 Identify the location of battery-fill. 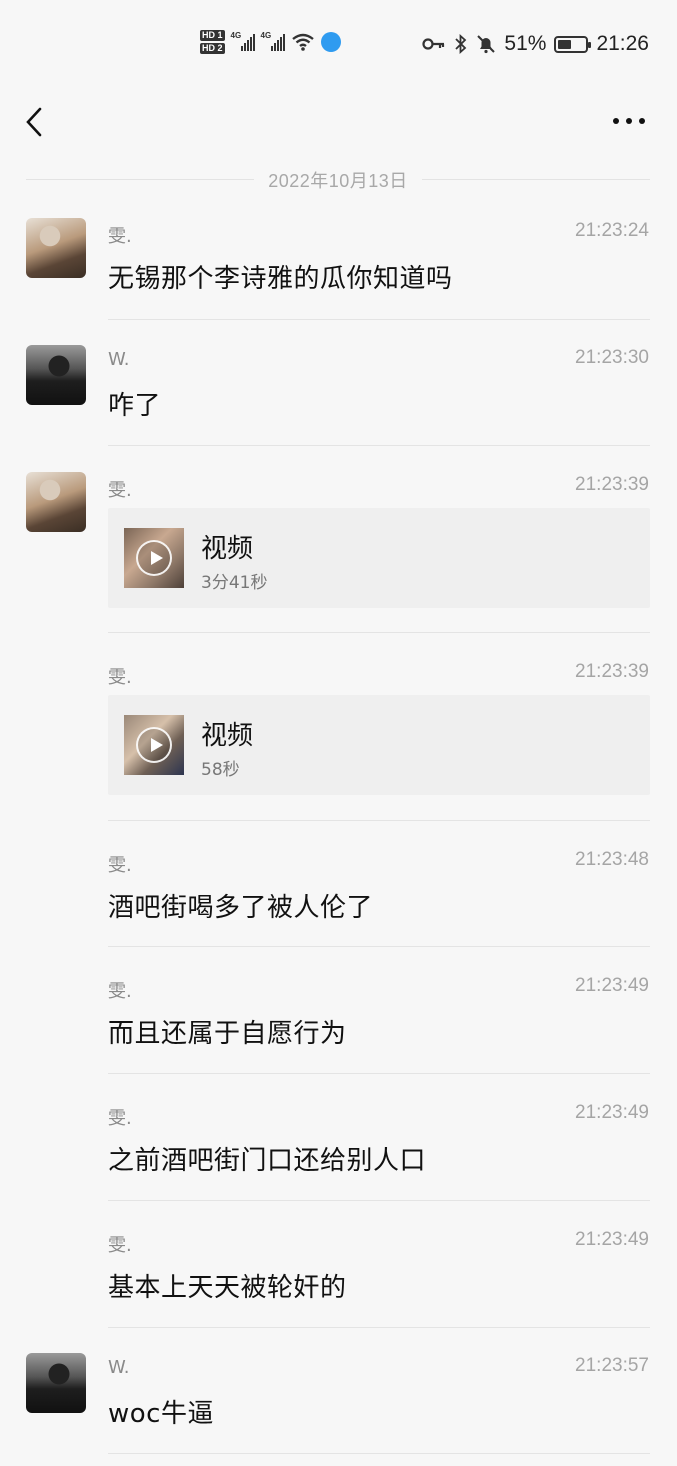
(565, 44).